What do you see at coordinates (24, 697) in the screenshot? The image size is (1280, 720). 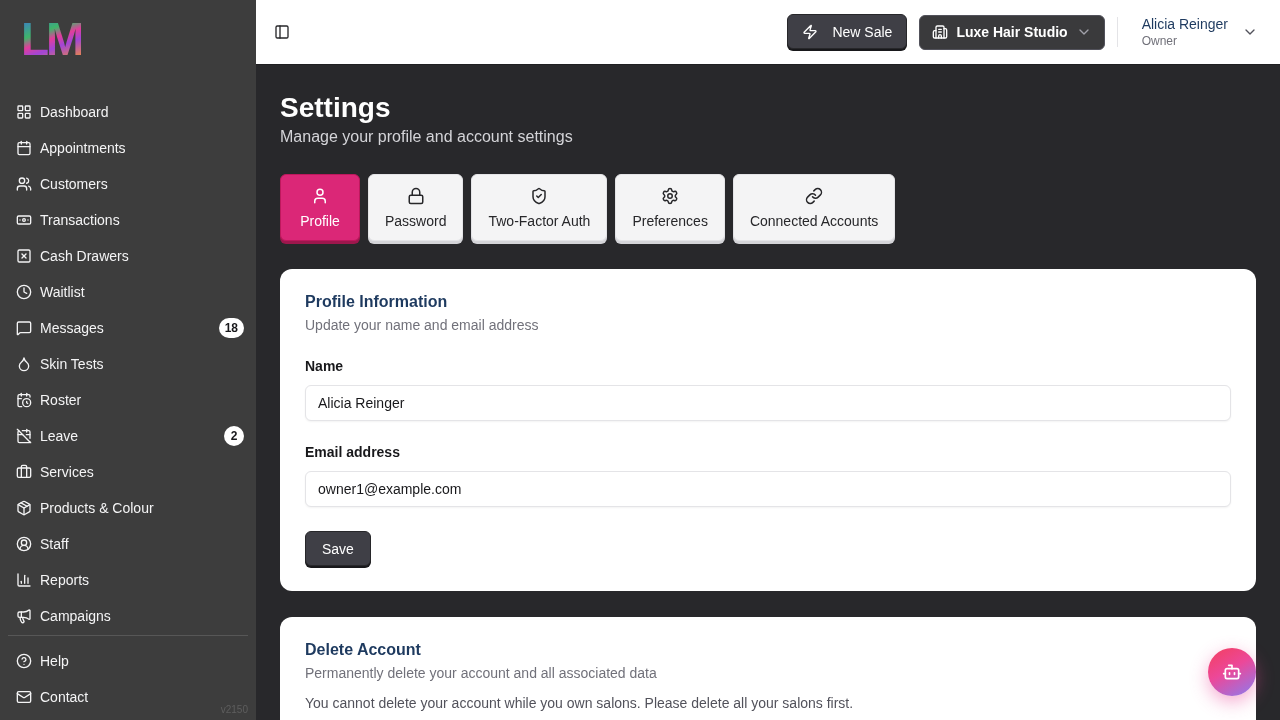 I see `mail-icon` at bounding box center [24, 697].